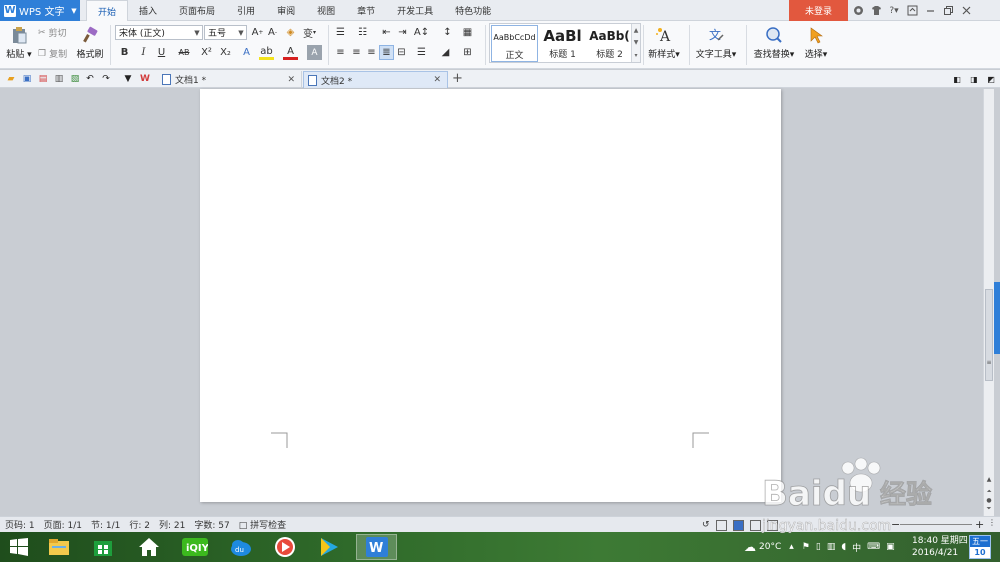 This screenshot has width=1000, height=562. I want to click on tab-view: 视图, so click(326, 10).